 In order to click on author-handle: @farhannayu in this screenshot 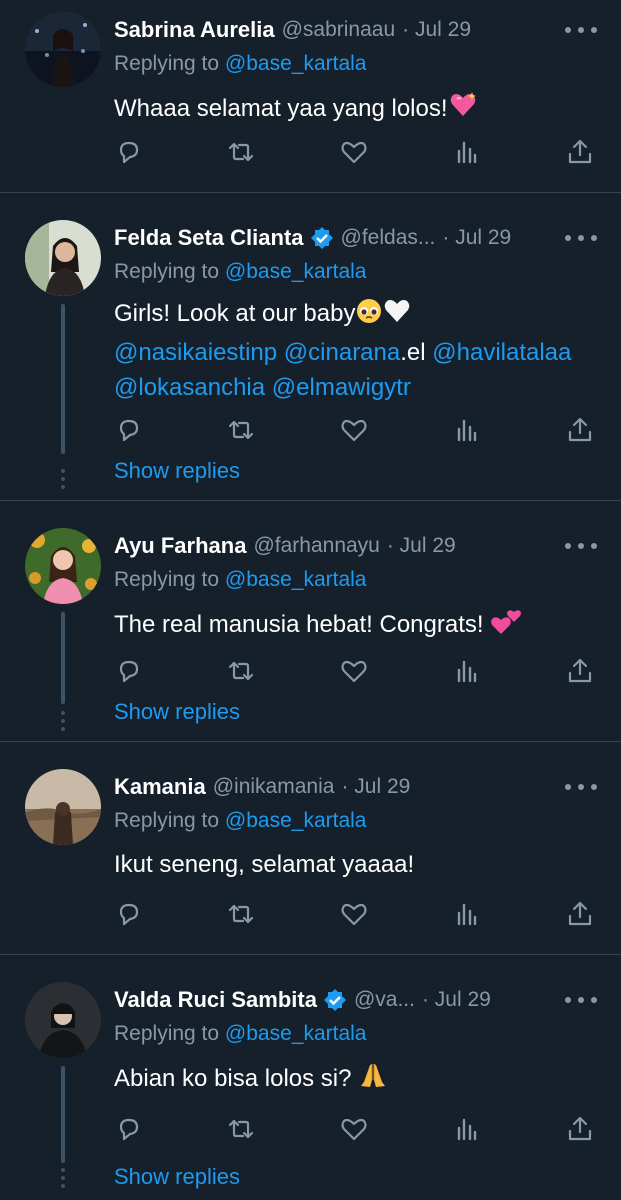, I will do `click(316, 546)`.